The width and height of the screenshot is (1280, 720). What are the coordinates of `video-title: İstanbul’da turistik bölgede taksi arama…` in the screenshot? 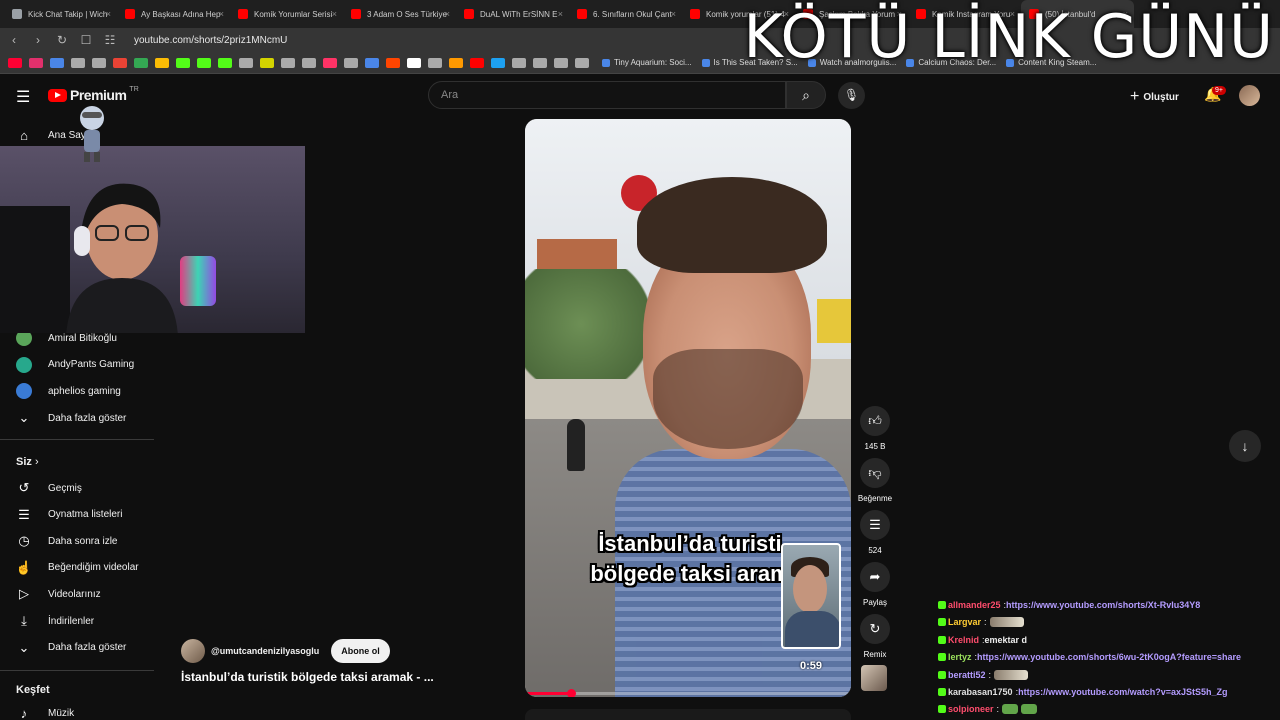 It's located at (307, 677).